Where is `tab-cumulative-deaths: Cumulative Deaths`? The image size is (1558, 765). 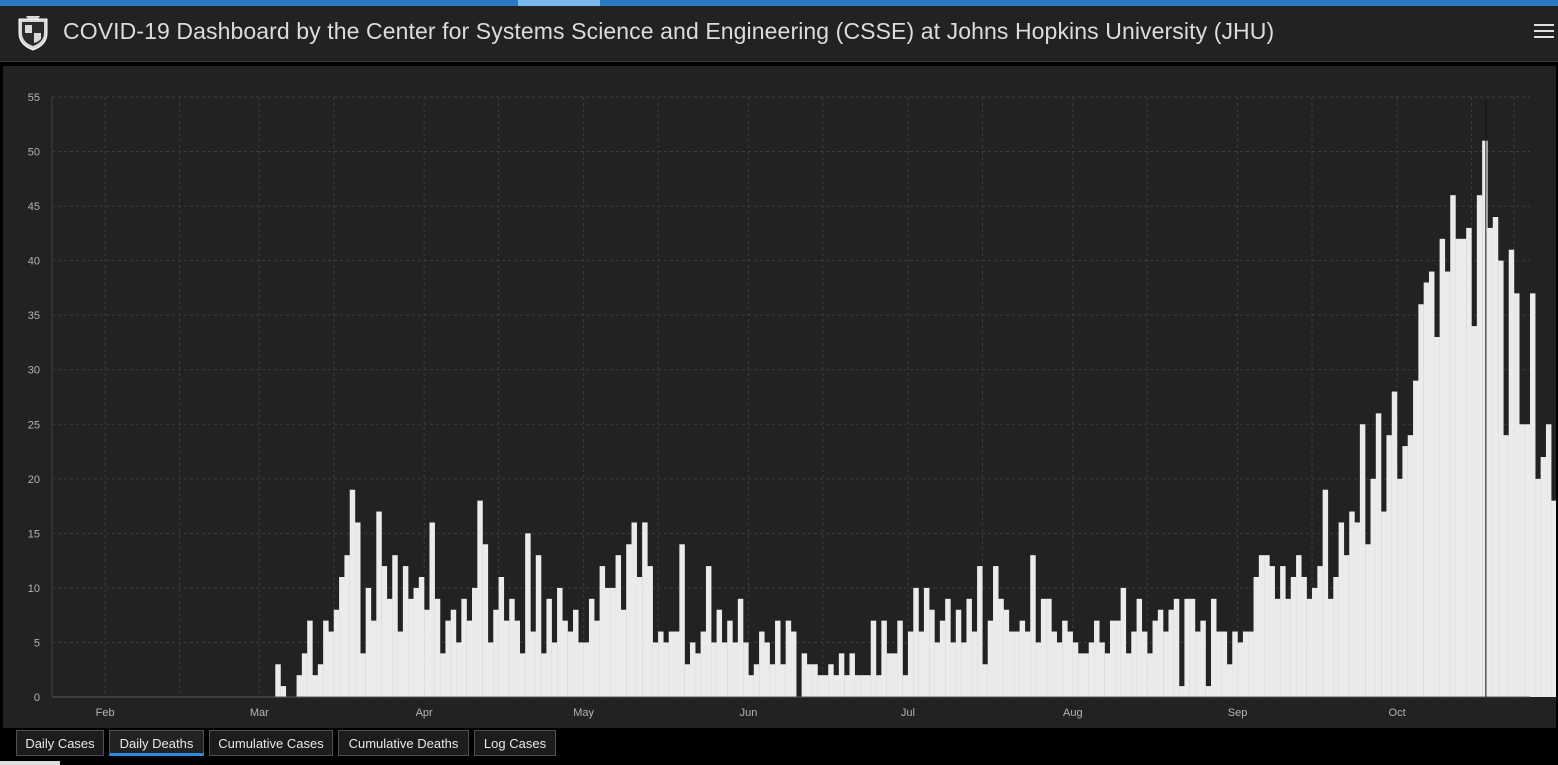 tab-cumulative-deaths: Cumulative Deaths is located at coordinates (403, 743).